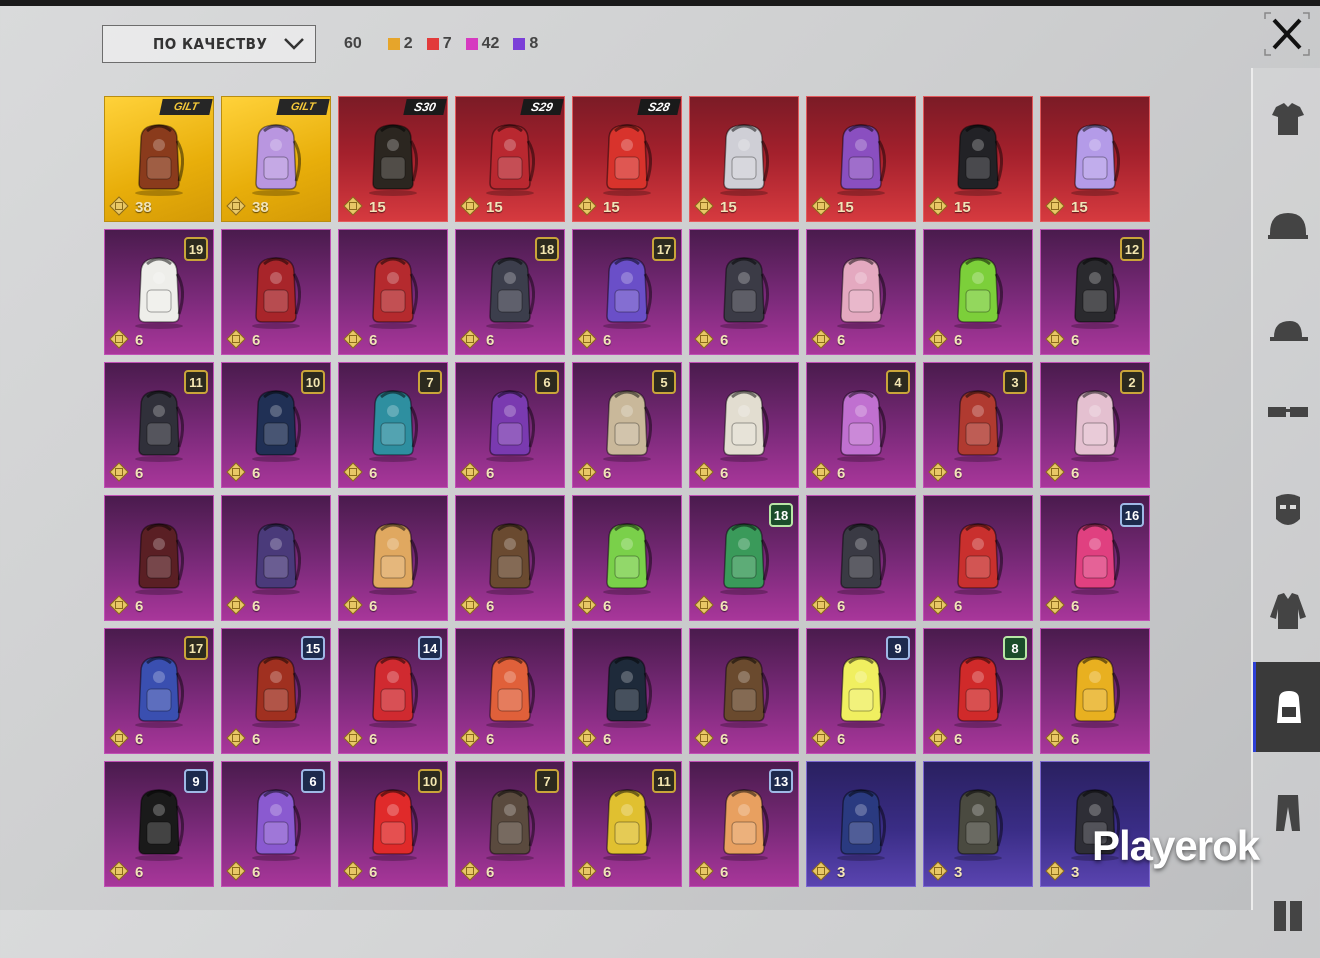 Image resolution: width=1320 pixels, height=958 pixels. Describe the element at coordinates (209, 44) in the screenshot. I see `sort-dropdown: ПО КАЧЕСТВУ` at that location.